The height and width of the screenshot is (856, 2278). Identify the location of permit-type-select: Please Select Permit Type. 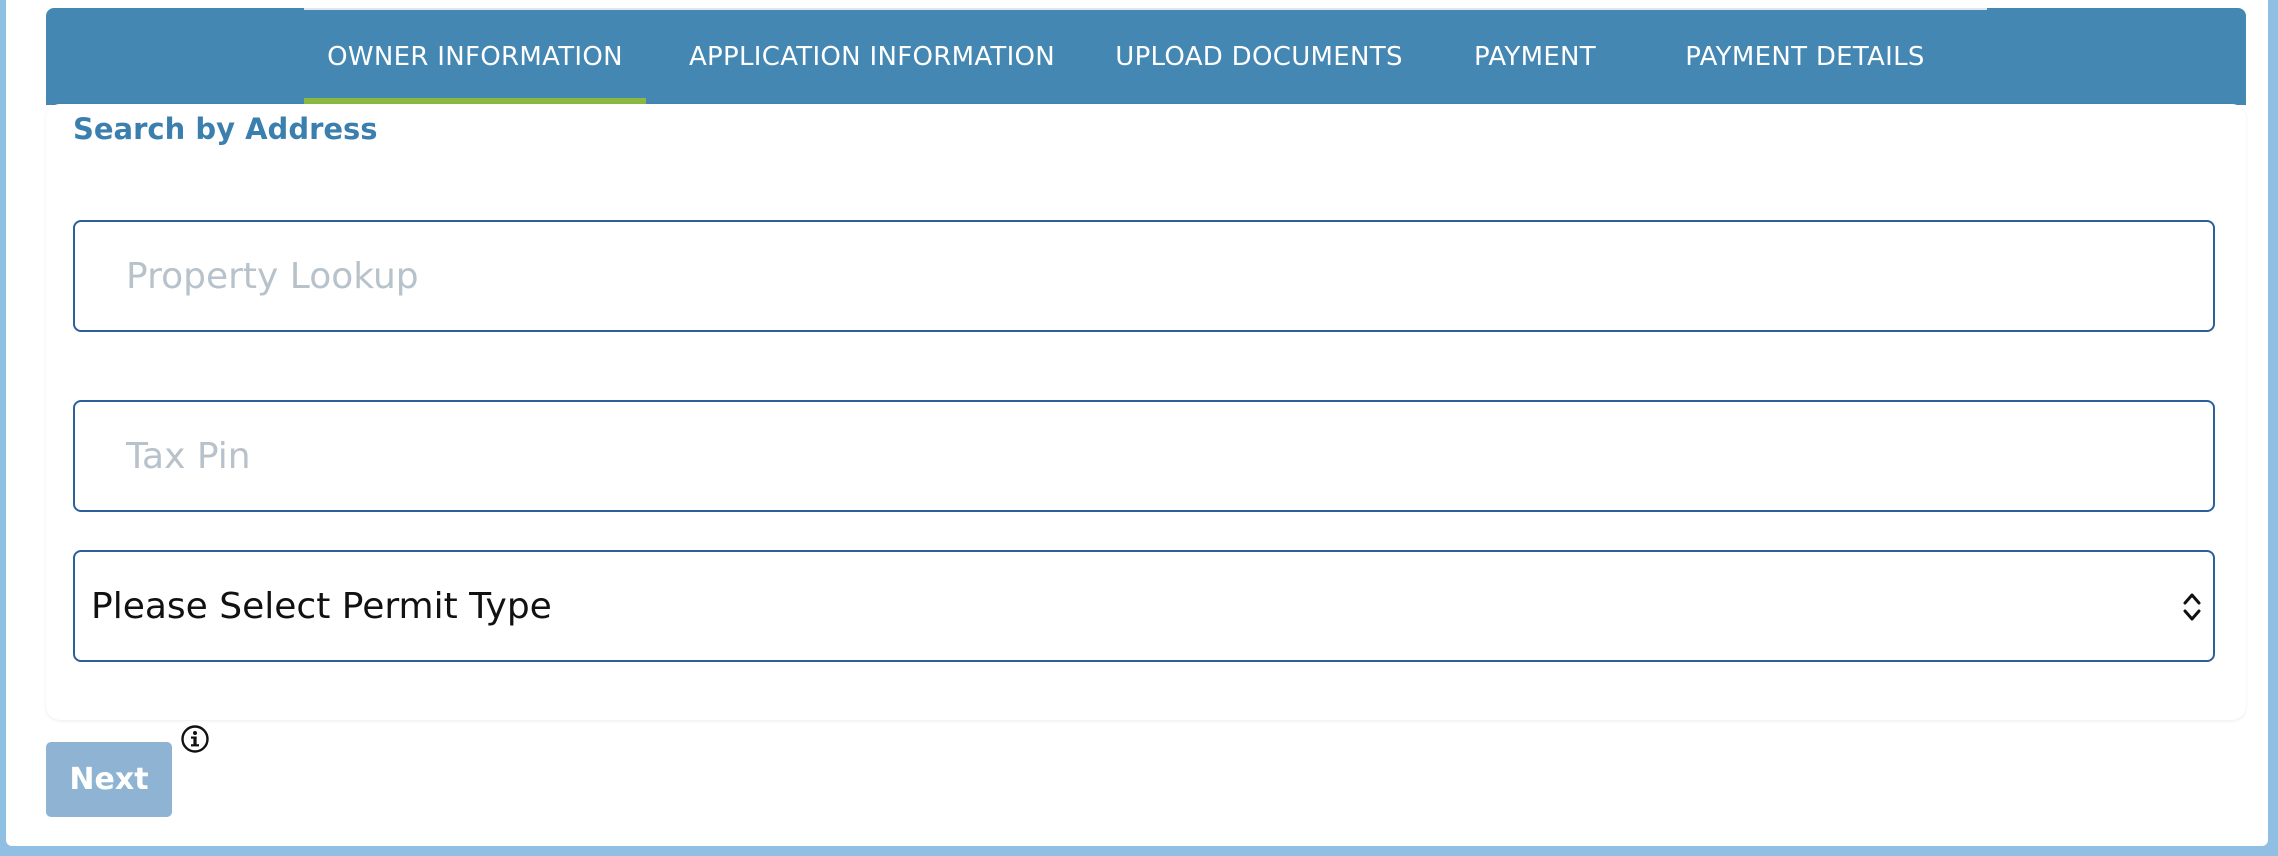
(1144, 606).